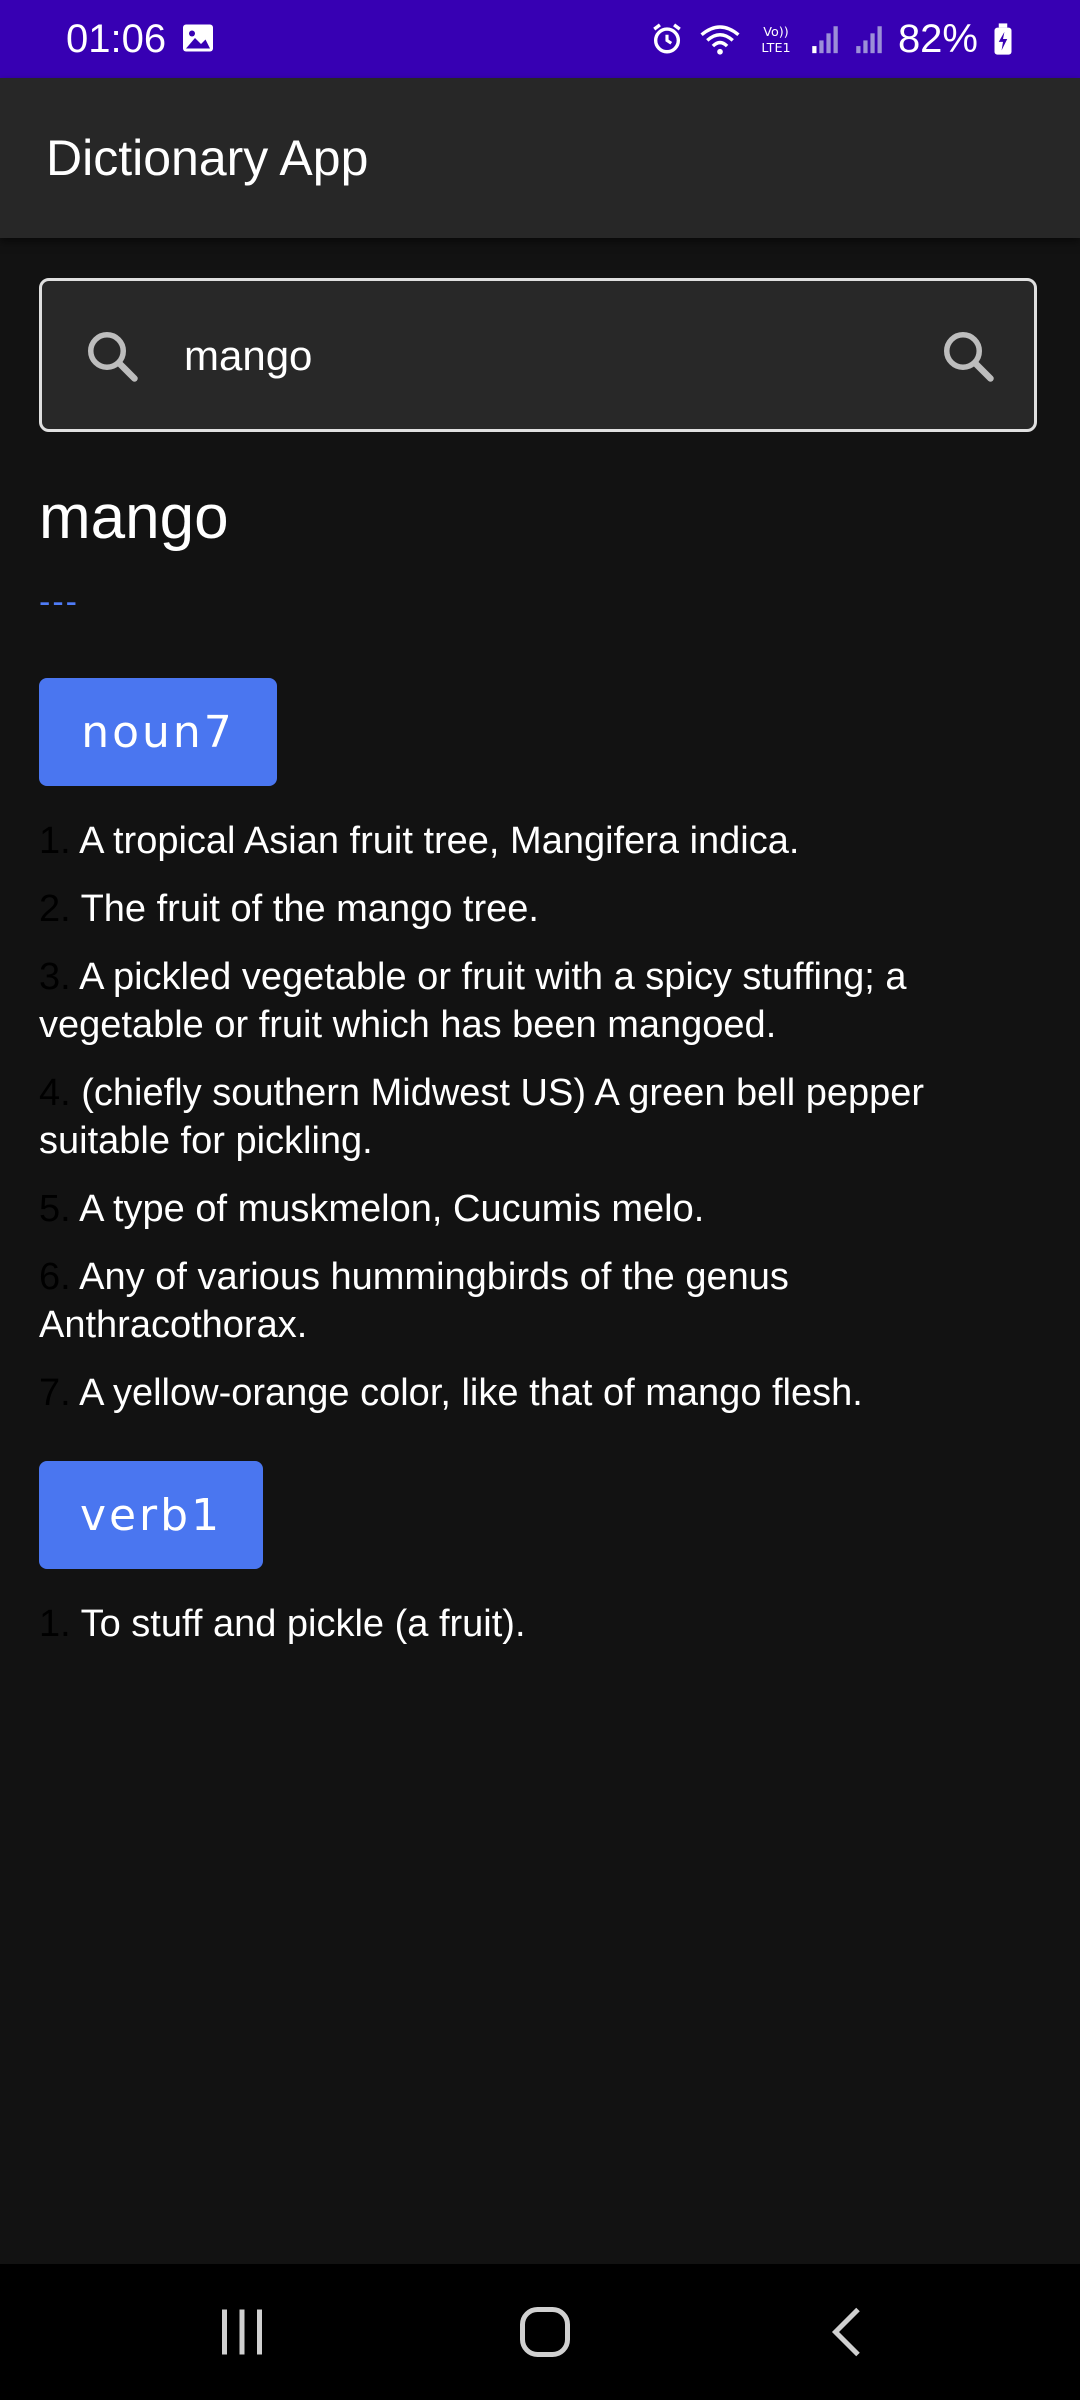 This screenshot has height=2400, width=1080. What do you see at coordinates (134, 517) in the screenshot?
I see `word-title: mango` at bounding box center [134, 517].